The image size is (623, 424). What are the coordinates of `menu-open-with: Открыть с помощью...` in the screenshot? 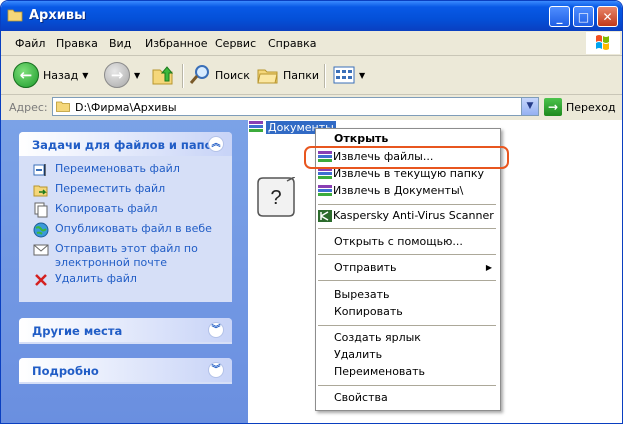 It's located at (408, 242).